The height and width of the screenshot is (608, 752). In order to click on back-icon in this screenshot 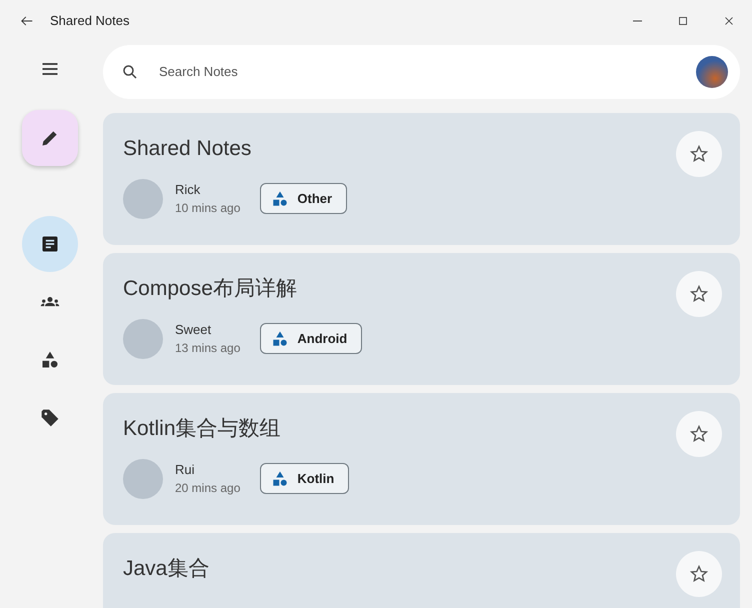, I will do `click(27, 21)`.